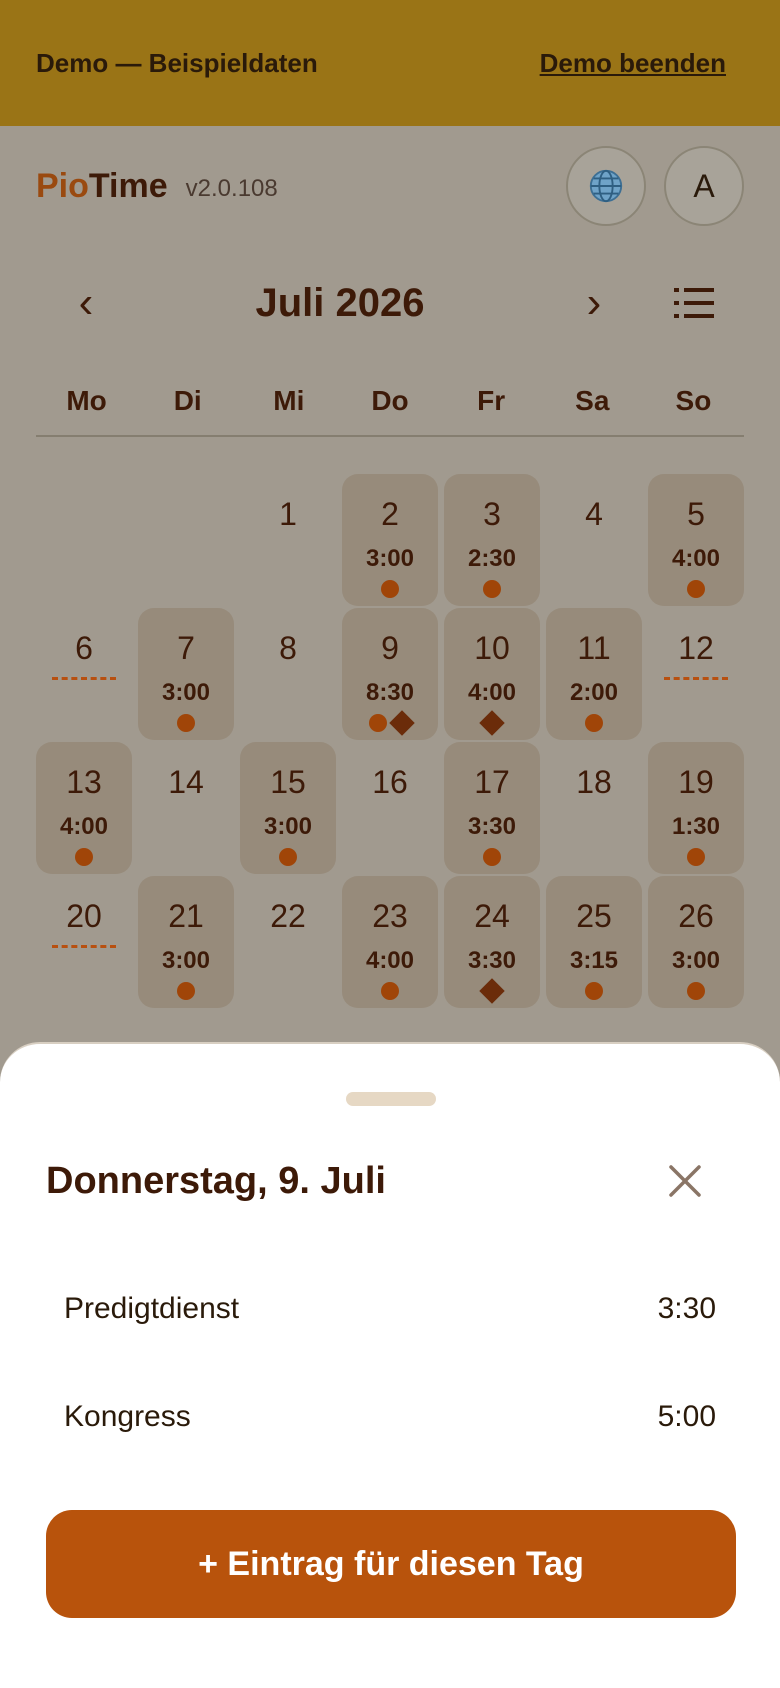 This screenshot has height=1688, width=780. I want to click on calendar-day: 23 4:00, so click(390, 942).